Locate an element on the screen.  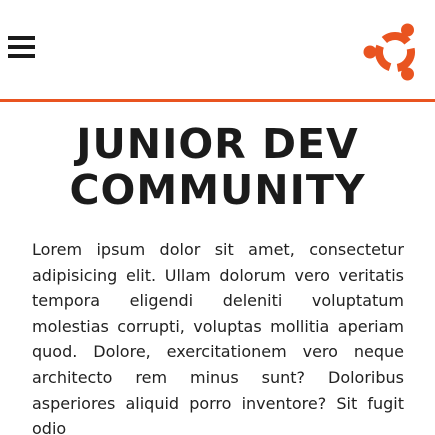
logo-link is located at coordinates (395, 52).